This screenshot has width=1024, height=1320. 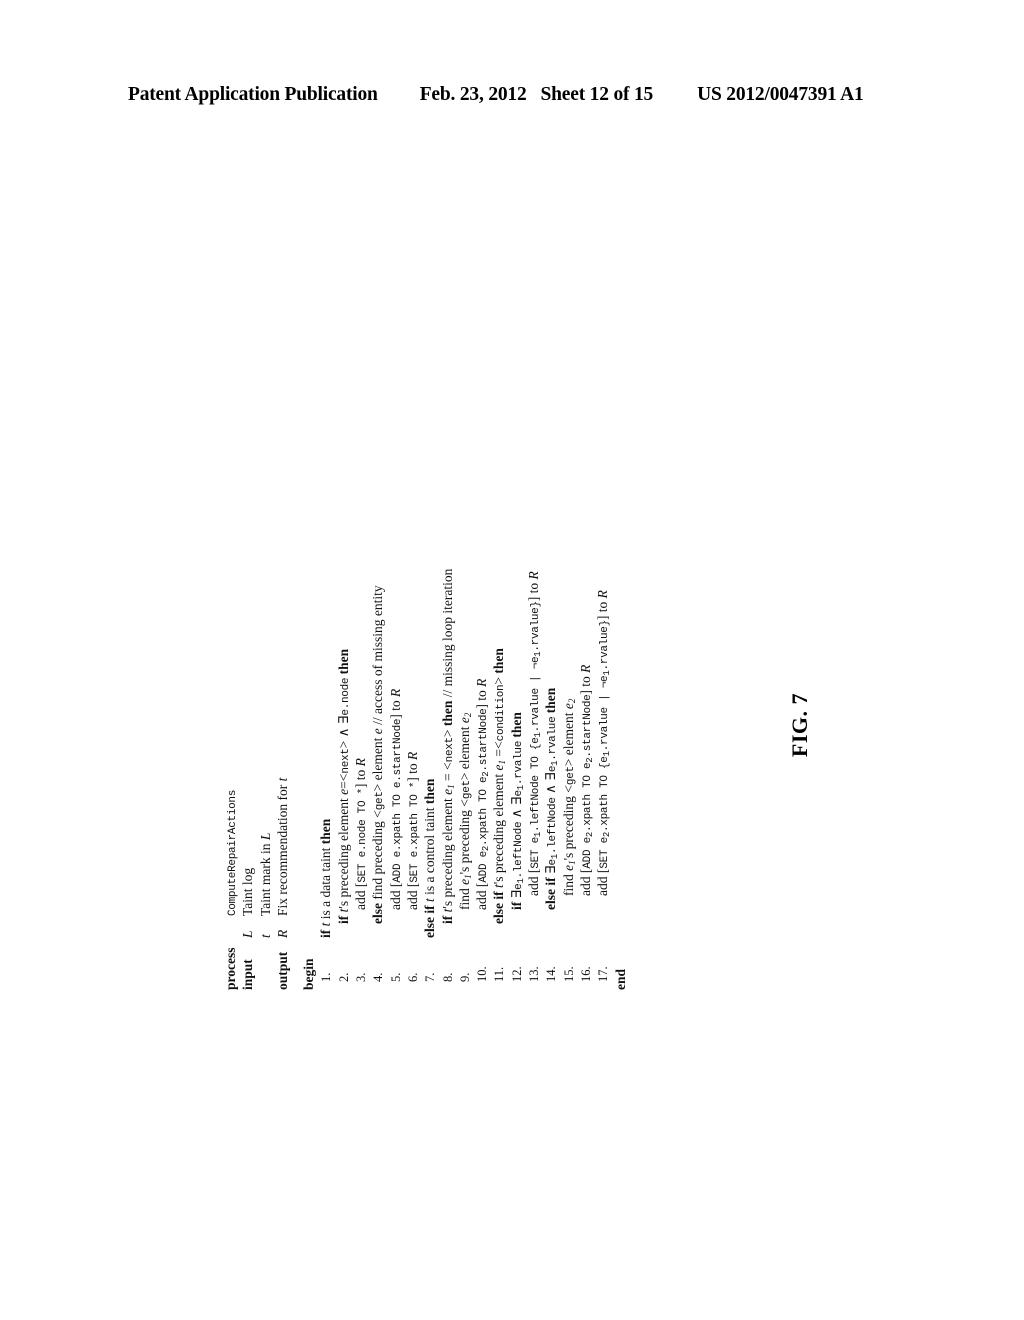 I want to click on algorithm-preamble-row: input L Taint log, so click(x=247, y=660).